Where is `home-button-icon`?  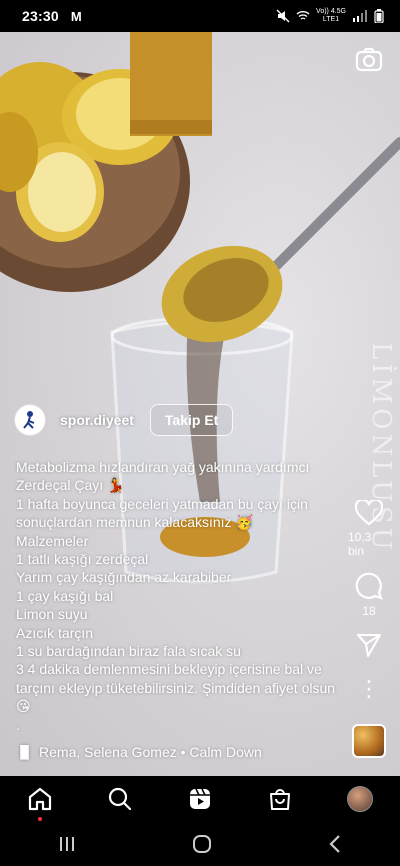 home-button-icon is located at coordinates (202, 844).